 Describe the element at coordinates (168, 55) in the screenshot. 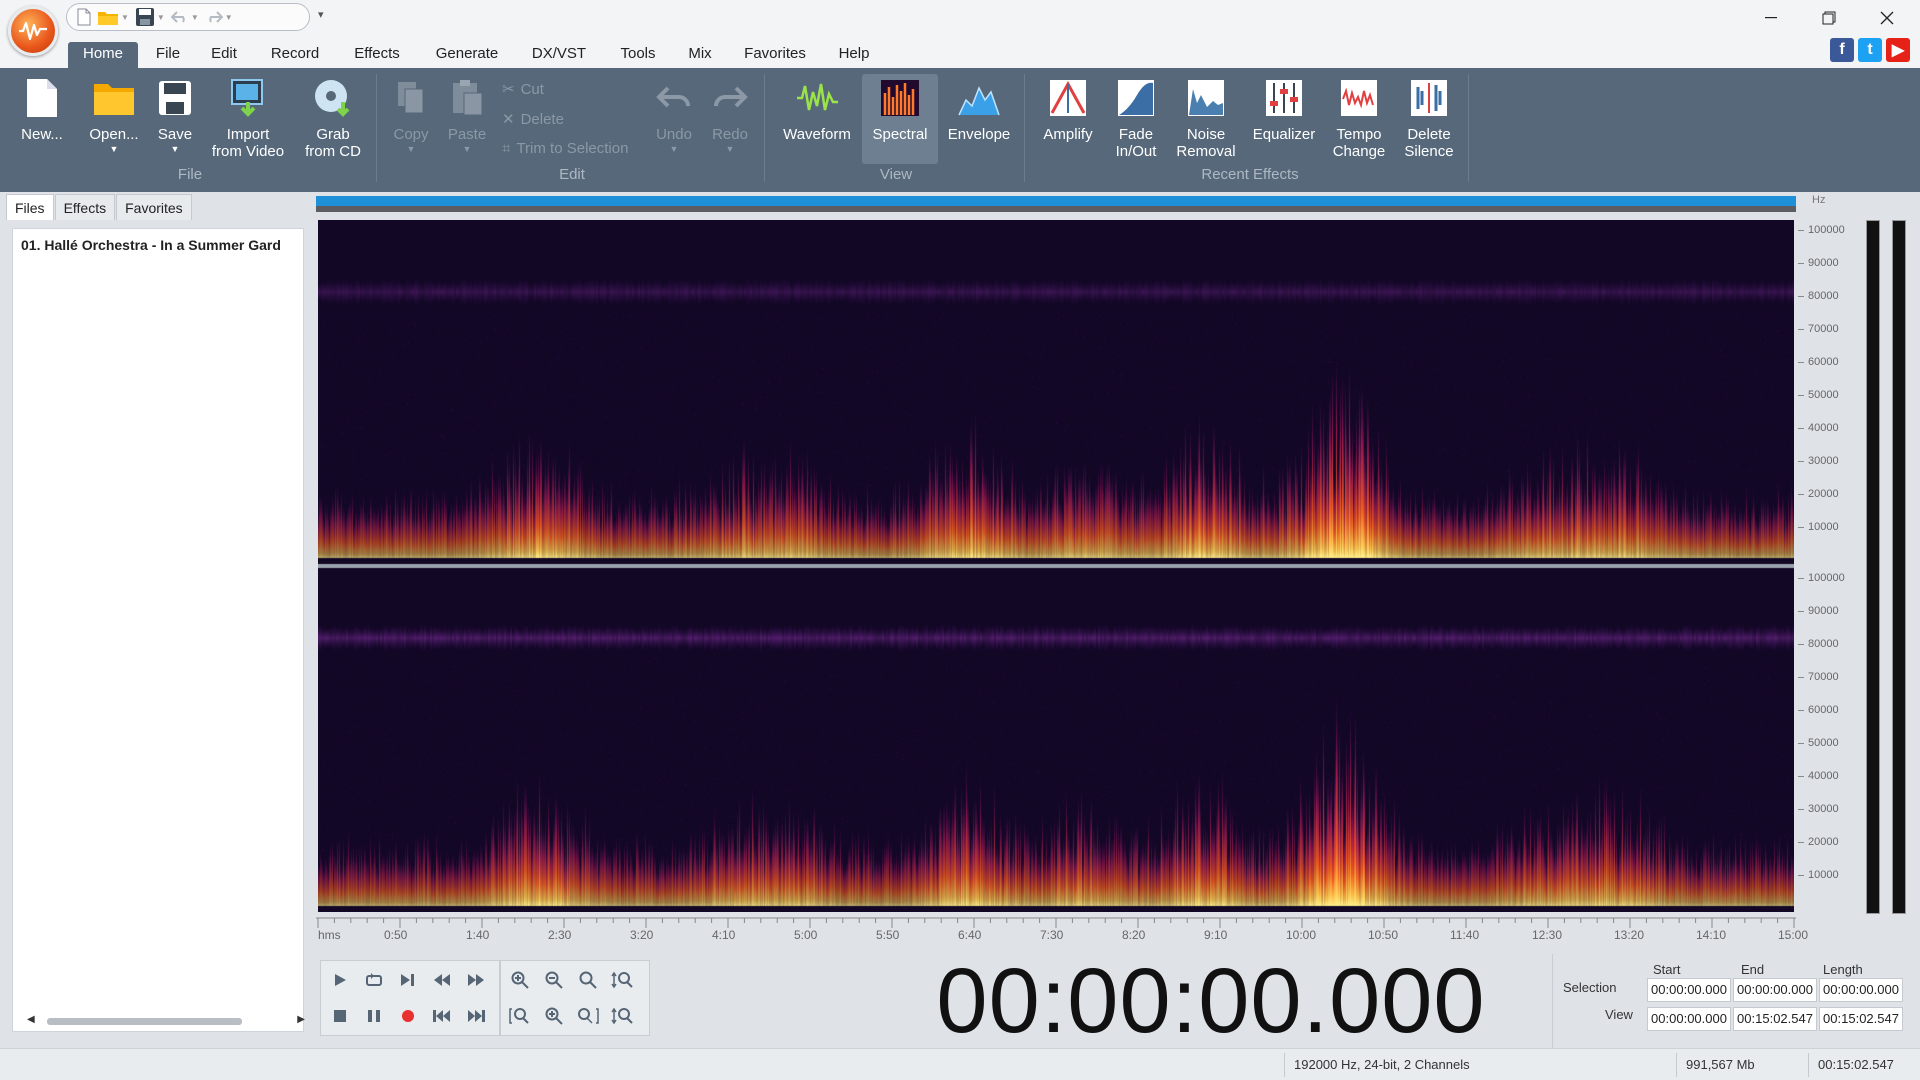

I see `tab-file: File` at that location.